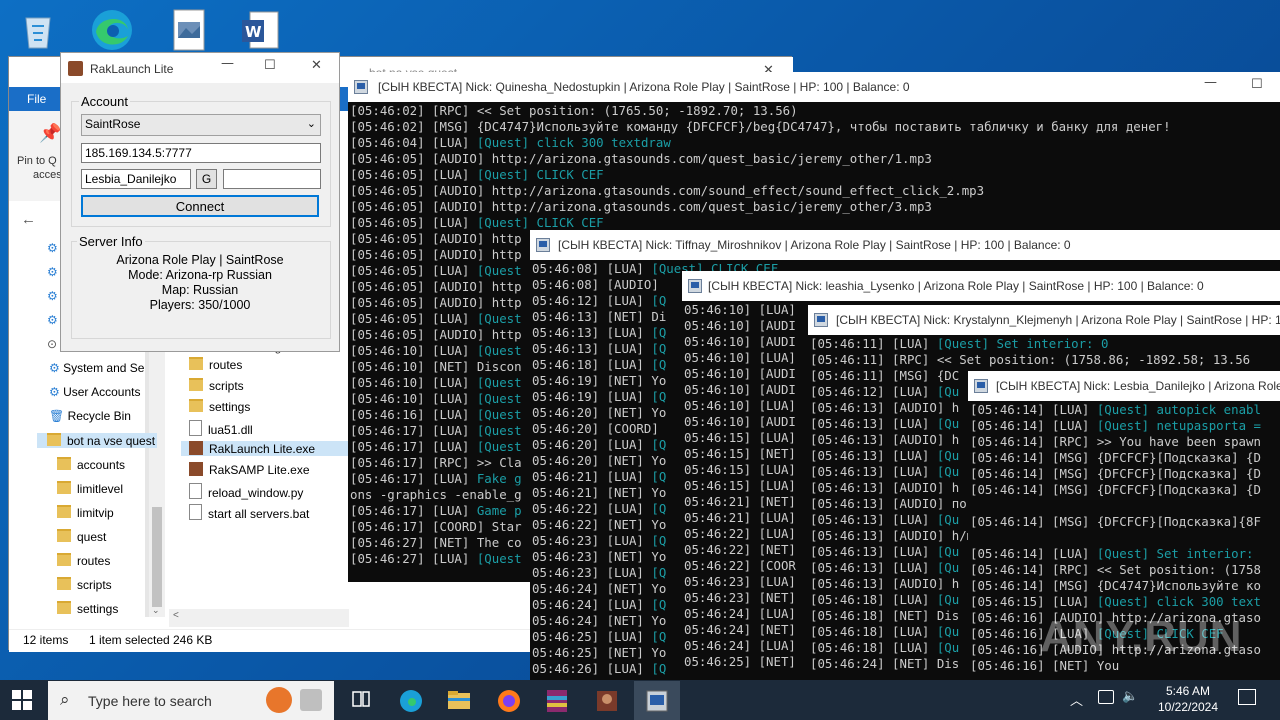 The width and height of the screenshot is (1280, 720). What do you see at coordinates (1188, 699) in the screenshot?
I see `clock: 5:46 AM 10/22/2024` at bounding box center [1188, 699].